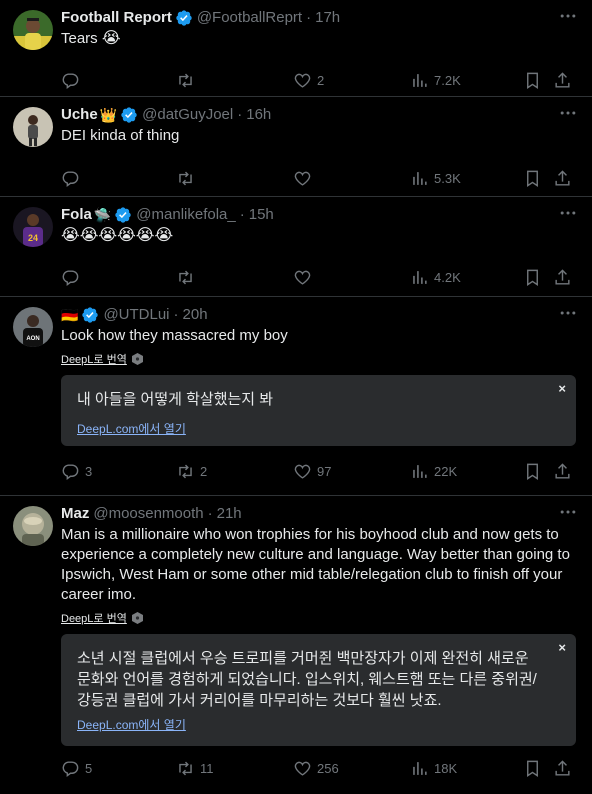 Image resolution: width=592 pixels, height=794 pixels. Describe the element at coordinates (466, 178) in the screenshot. I see `views-button: 5.3K` at that location.